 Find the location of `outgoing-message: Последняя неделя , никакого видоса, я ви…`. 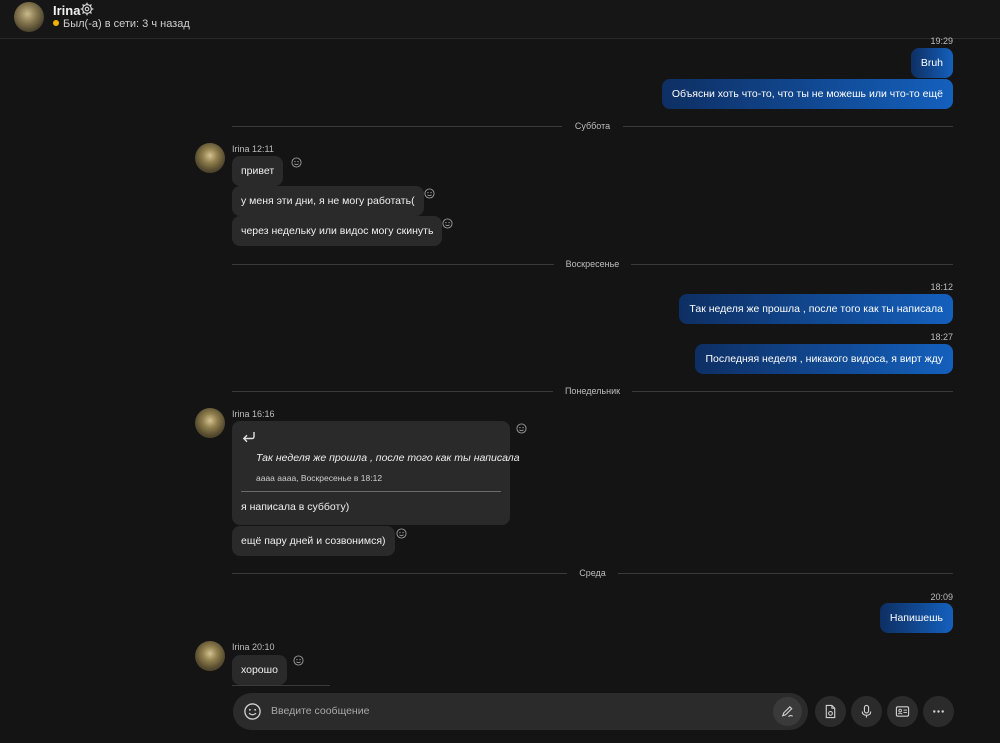

outgoing-message: Последняя неделя , никакого видоса, я ви… is located at coordinates (824, 359).